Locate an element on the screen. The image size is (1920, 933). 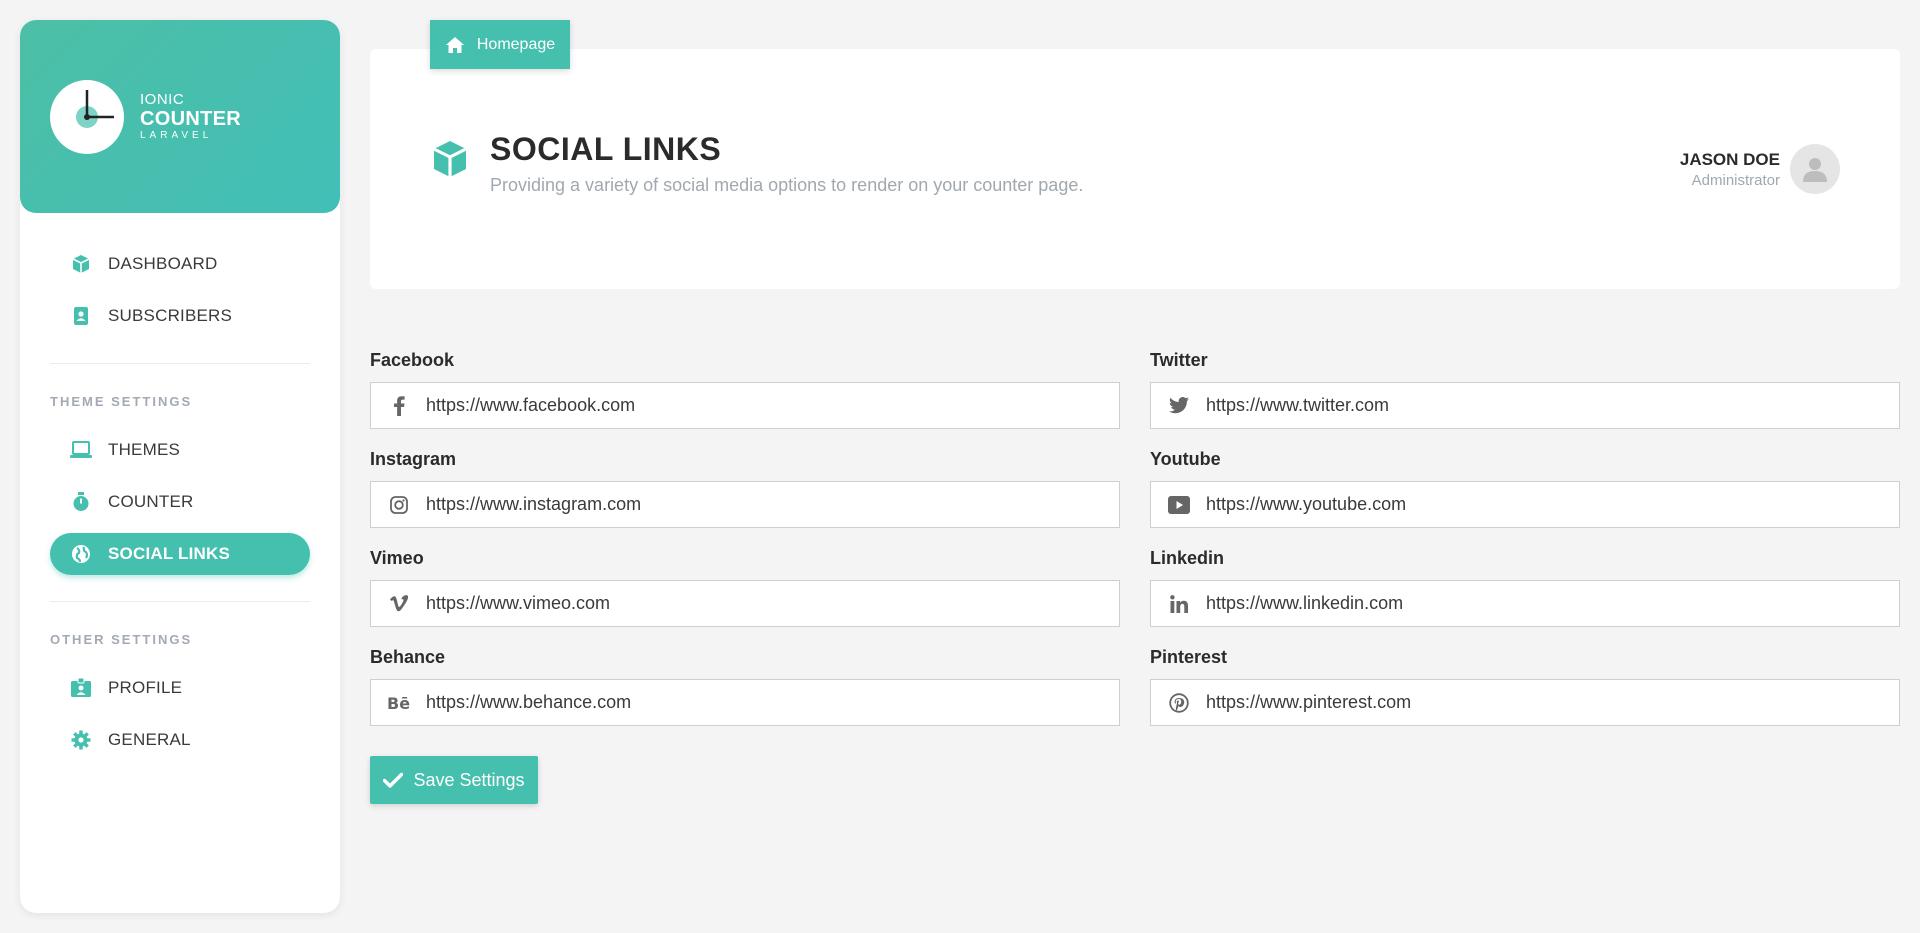
theme-settings-heading: THEME SETTINGS is located at coordinates (121, 401).